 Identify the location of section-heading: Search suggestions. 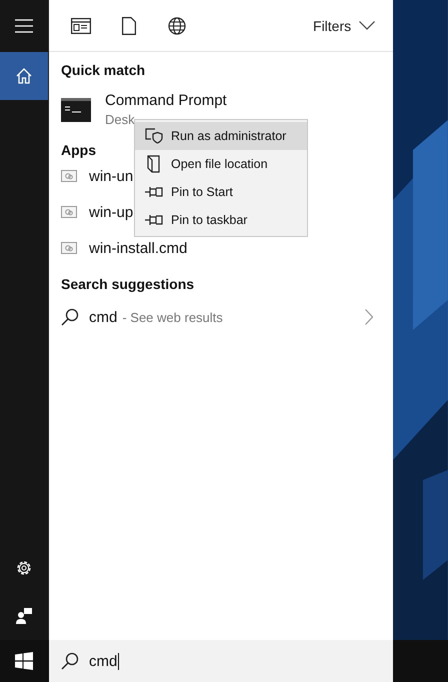
(128, 284).